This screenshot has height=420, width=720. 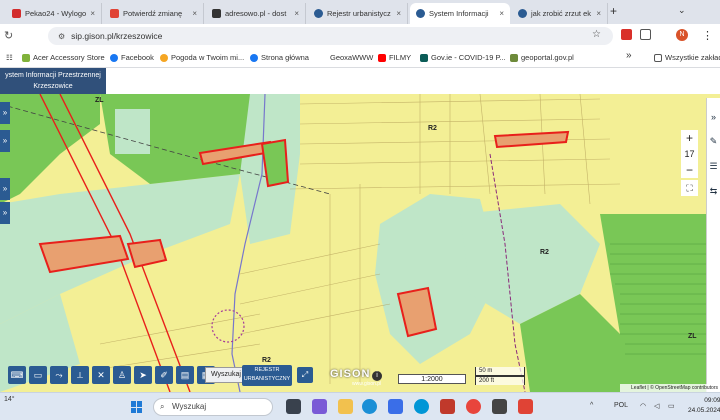 I want to click on folder-icon, so click(x=658, y=57).